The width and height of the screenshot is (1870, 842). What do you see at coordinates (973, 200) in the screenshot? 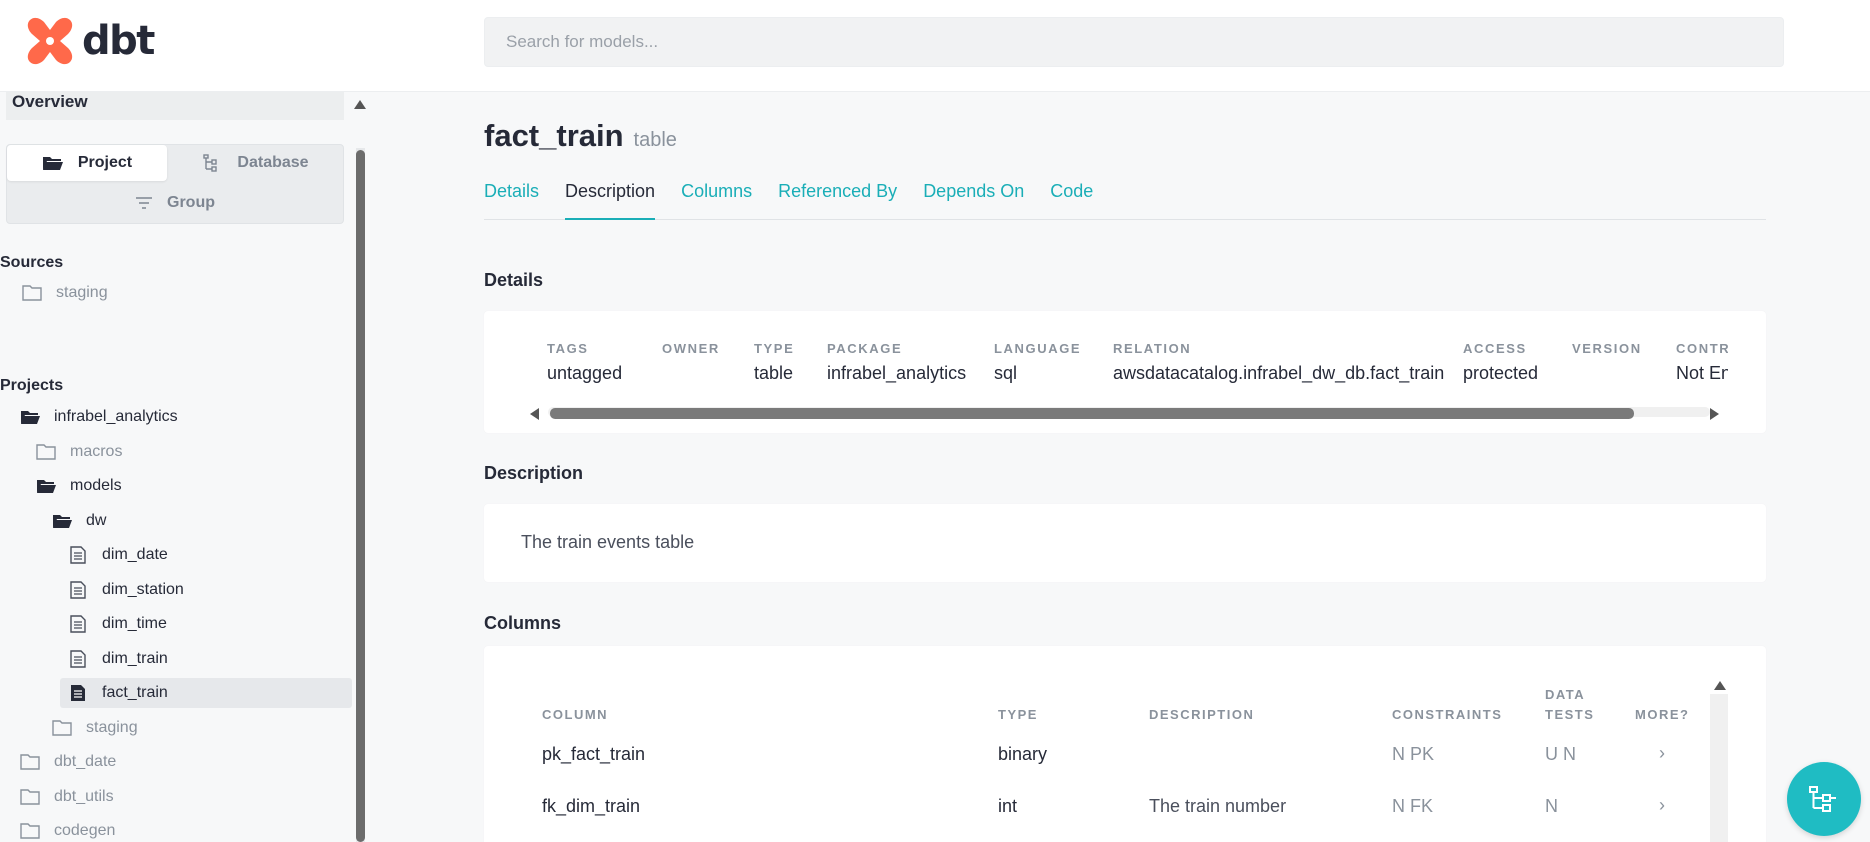
I see `tab-depends-on: Depends On` at bounding box center [973, 200].